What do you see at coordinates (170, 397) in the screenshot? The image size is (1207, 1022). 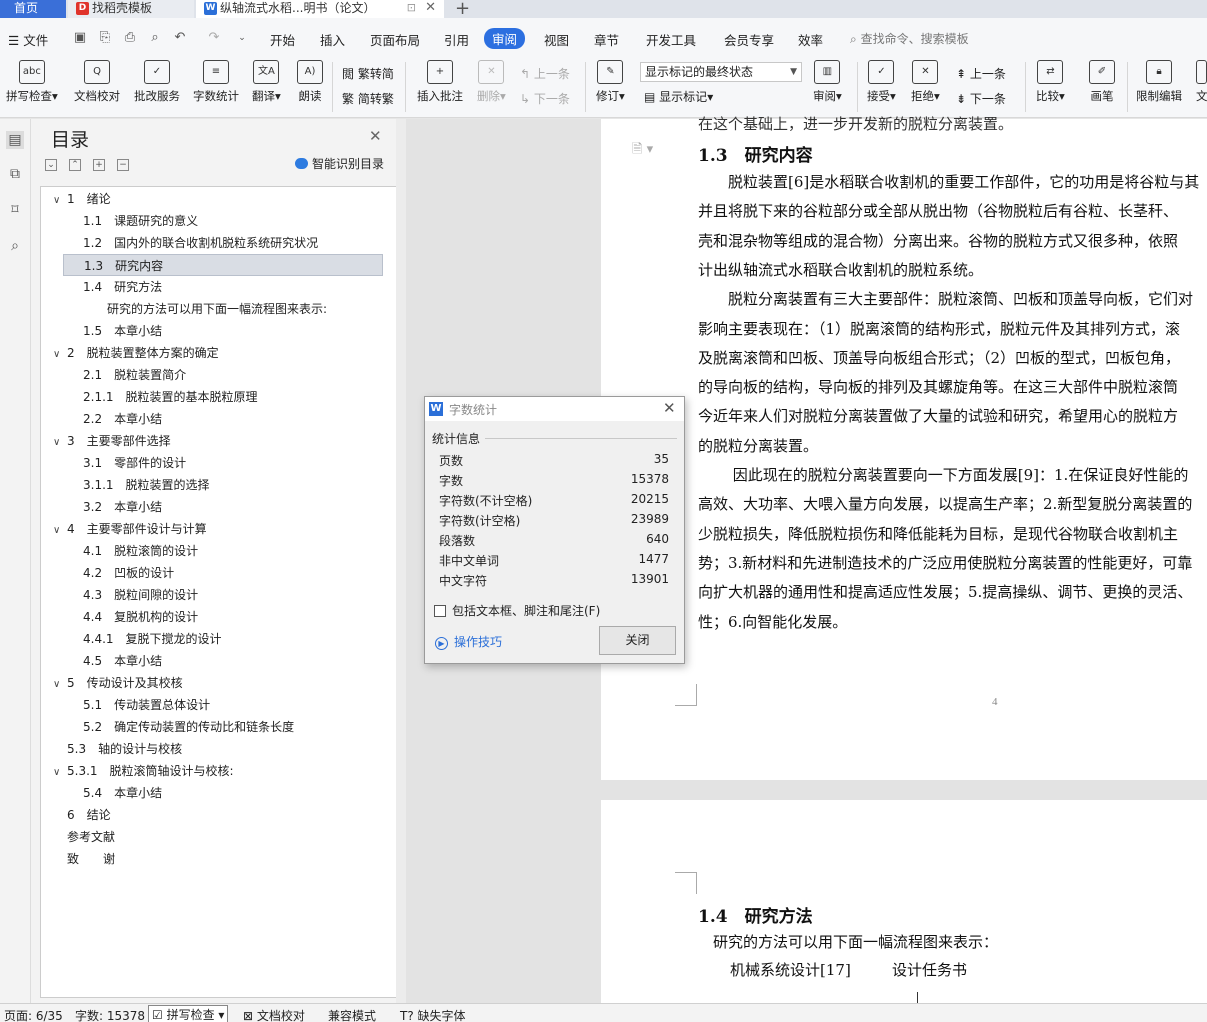 I see `toc-item: 2.1.1 脱粒装置的基本脱粒原理` at bounding box center [170, 397].